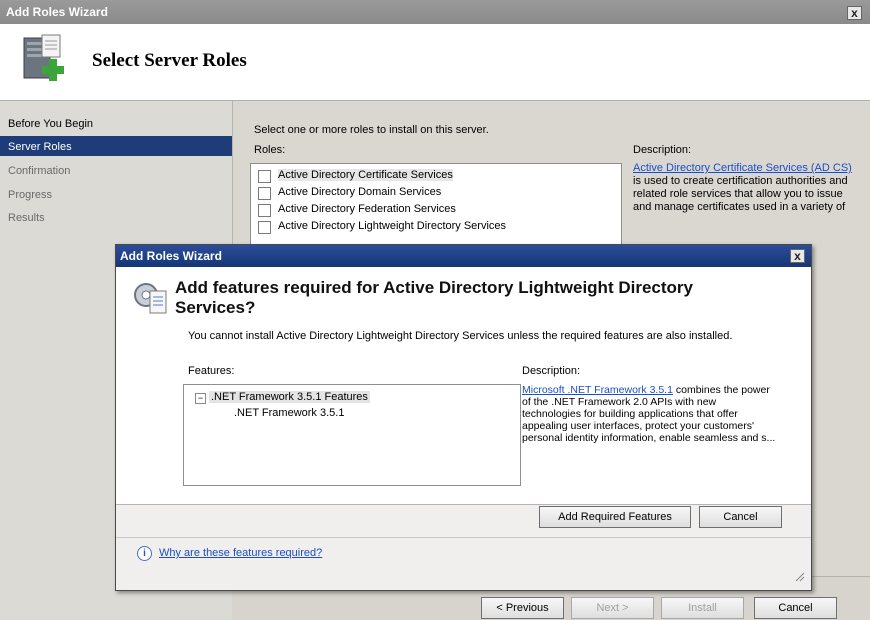 The height and width of the screenshot is (620, 870). Describe the element at coordinates (289, 397) in the screenshot. I see `feature-parent-item: .NET Framework 3.5.1 Features` at that location.